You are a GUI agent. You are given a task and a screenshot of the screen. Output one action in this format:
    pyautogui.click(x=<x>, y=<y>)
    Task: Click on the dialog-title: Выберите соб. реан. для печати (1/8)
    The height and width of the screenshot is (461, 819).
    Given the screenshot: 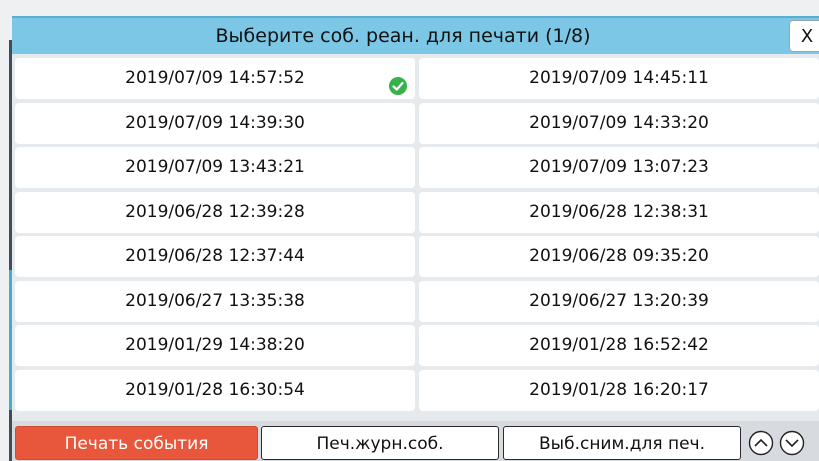 What is the action you would take?
    pyautogui.click(x=403, y=36)
    